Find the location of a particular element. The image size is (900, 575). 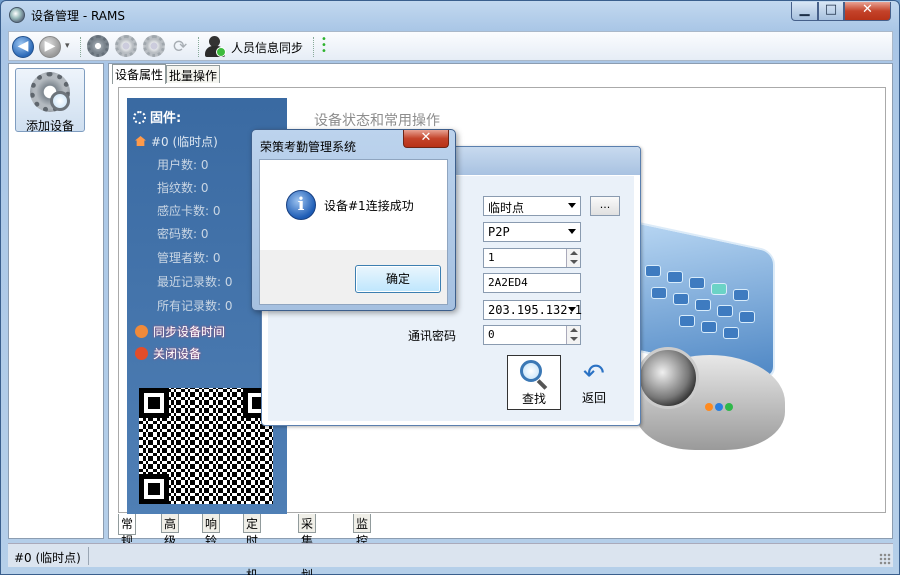

protocol-select: P2P is located at coordinates (532, 232).